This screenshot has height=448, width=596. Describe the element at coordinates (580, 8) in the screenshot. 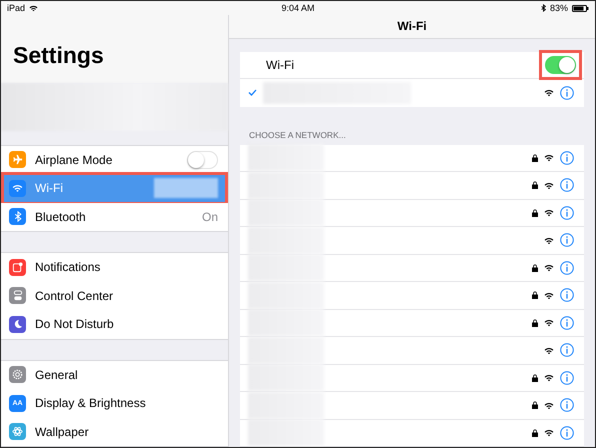

I see `battery-icon` at that location.